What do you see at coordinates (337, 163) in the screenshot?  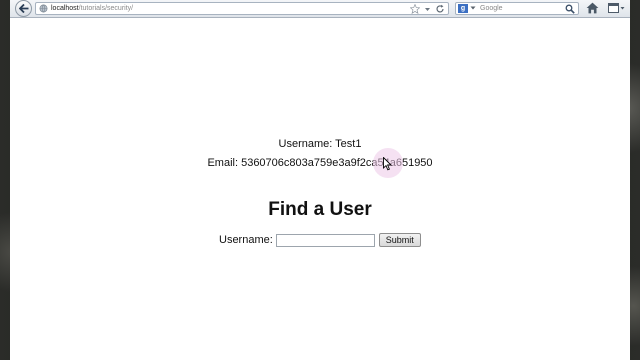 I see `email-value: 5360706c803a759e3a9f2ca54a651950` at bounding box center [337, 163].